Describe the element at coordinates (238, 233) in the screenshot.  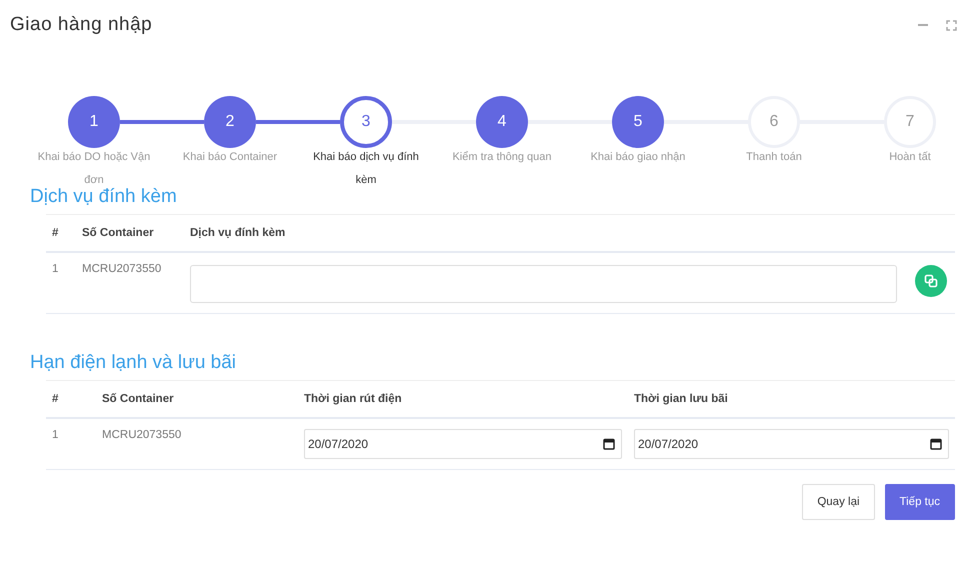
I see `column-header: Dịch vụ đính kèm` at that location.